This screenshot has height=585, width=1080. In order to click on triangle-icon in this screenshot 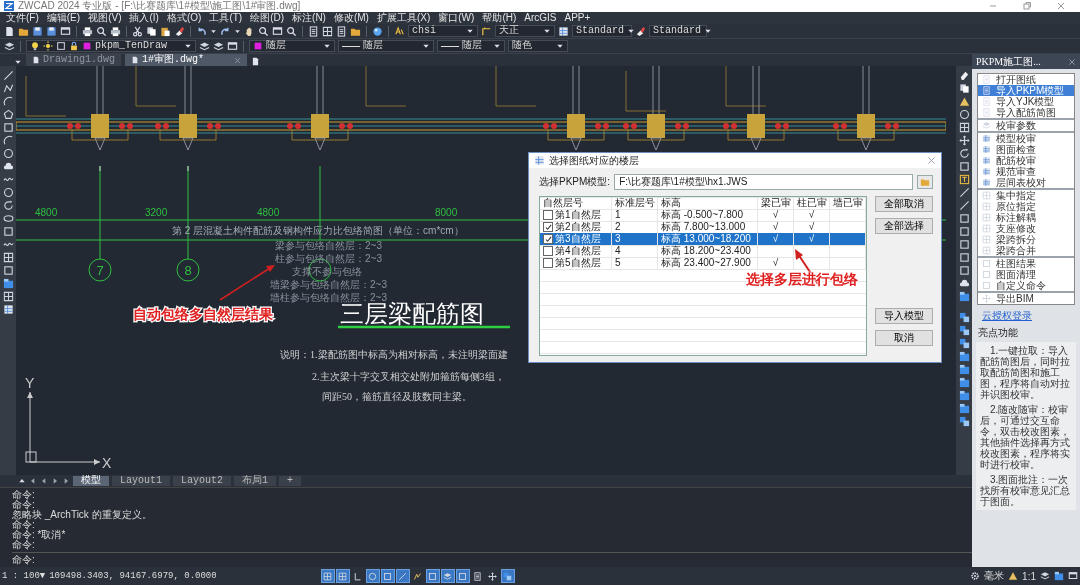, I will do `click(964, 101)`.